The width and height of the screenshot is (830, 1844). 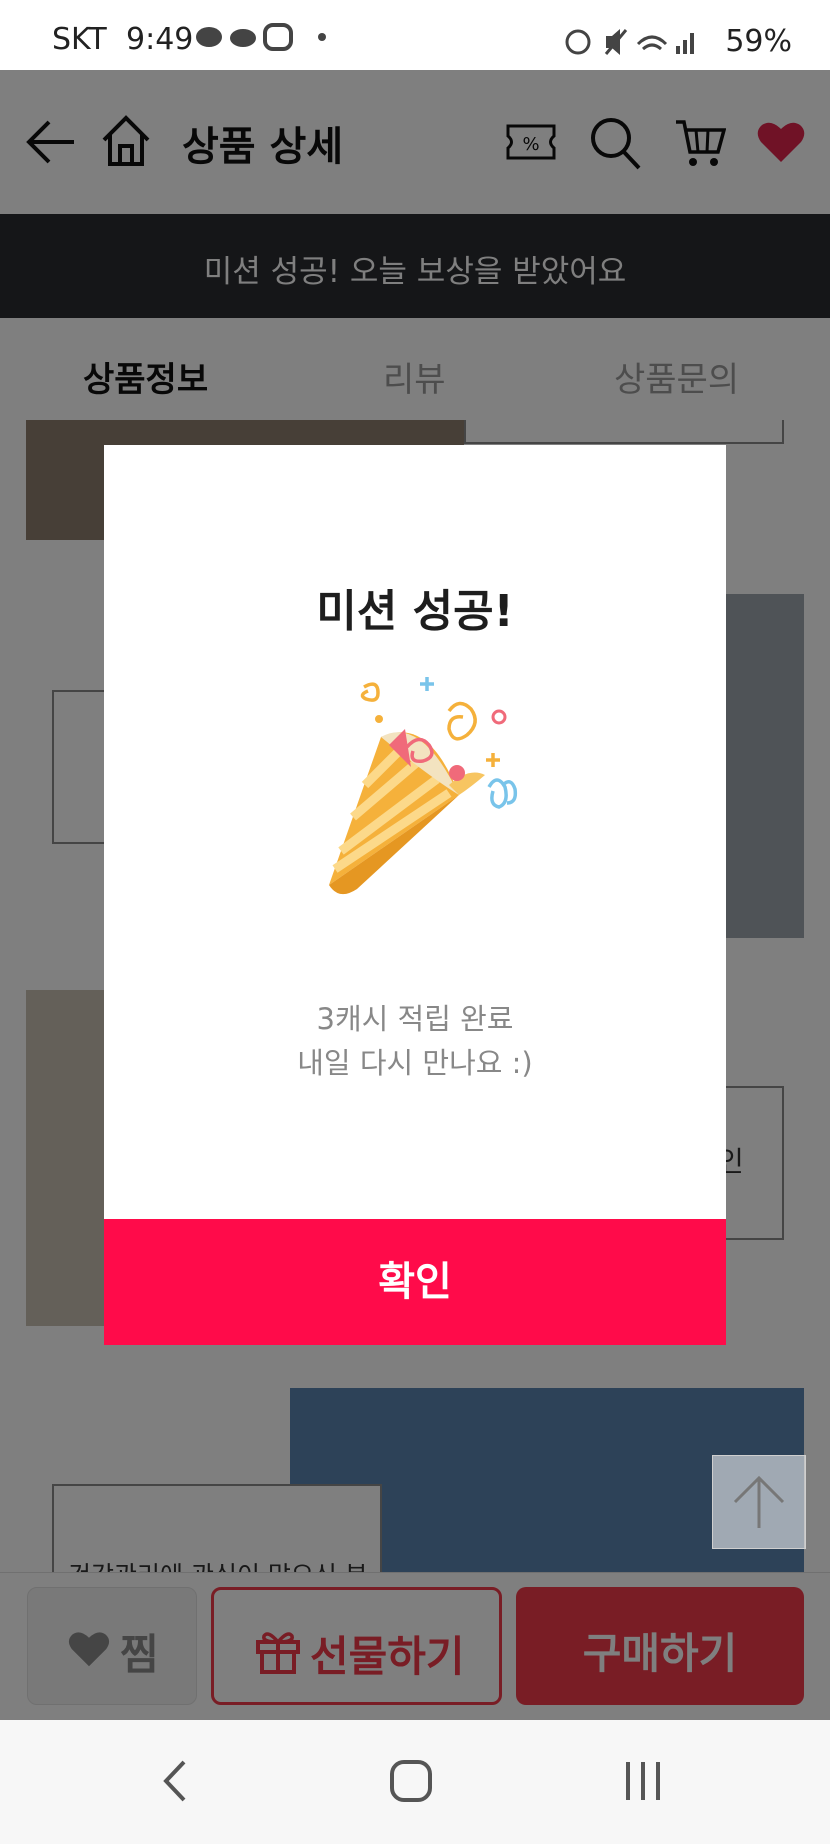 What do you see at coordinates (758, 41) in the screenshot?
I see `battery-level: 59%` at bounding box center [758, 41].